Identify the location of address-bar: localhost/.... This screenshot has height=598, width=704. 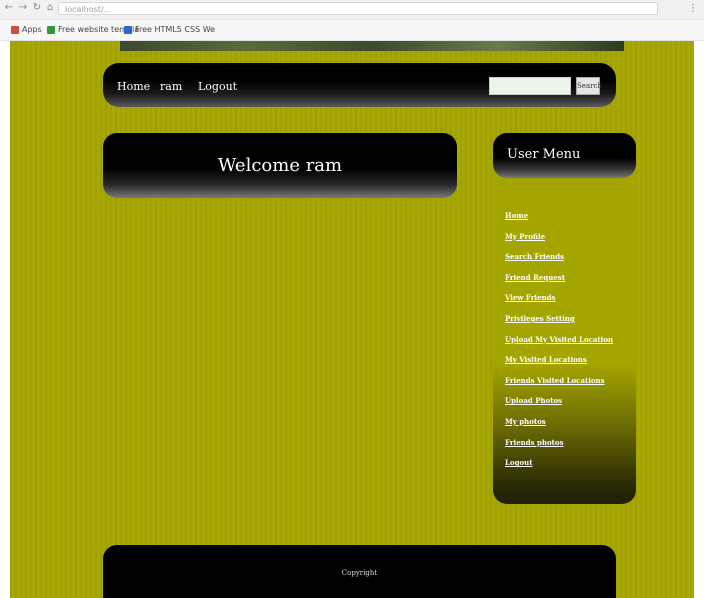
(358, 8).